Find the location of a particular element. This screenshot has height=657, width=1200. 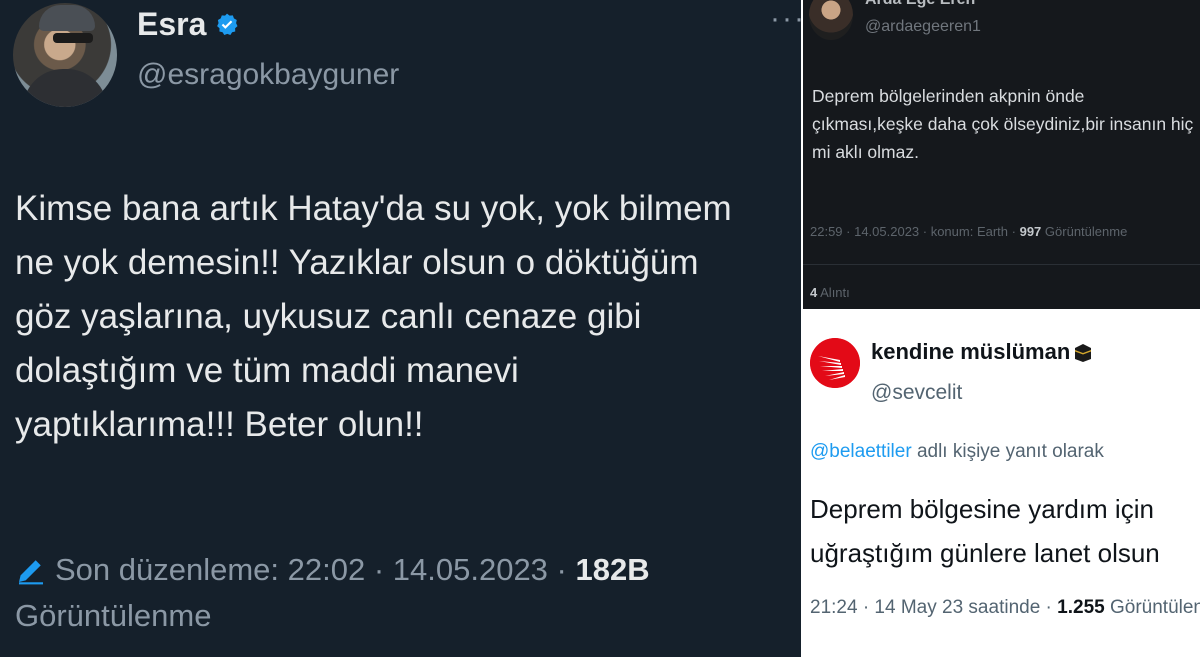

verified-badge-icon is located at coordinates (227, 24).